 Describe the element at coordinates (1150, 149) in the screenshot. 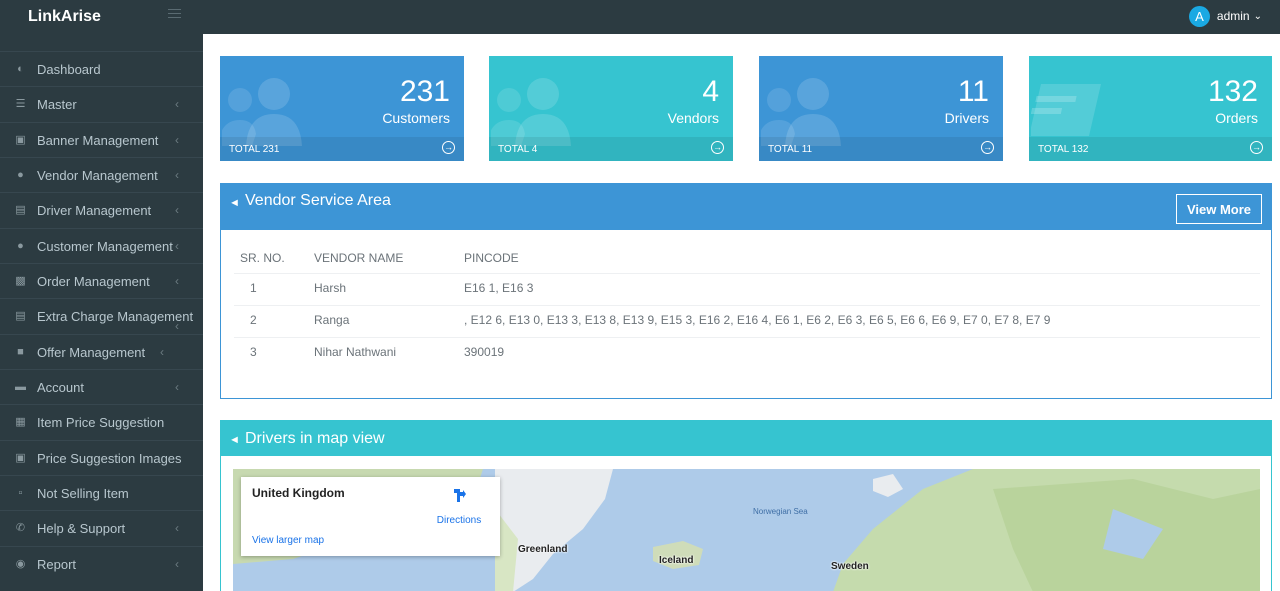

I see `stat-footer: TOTAL 132 →` at that location.